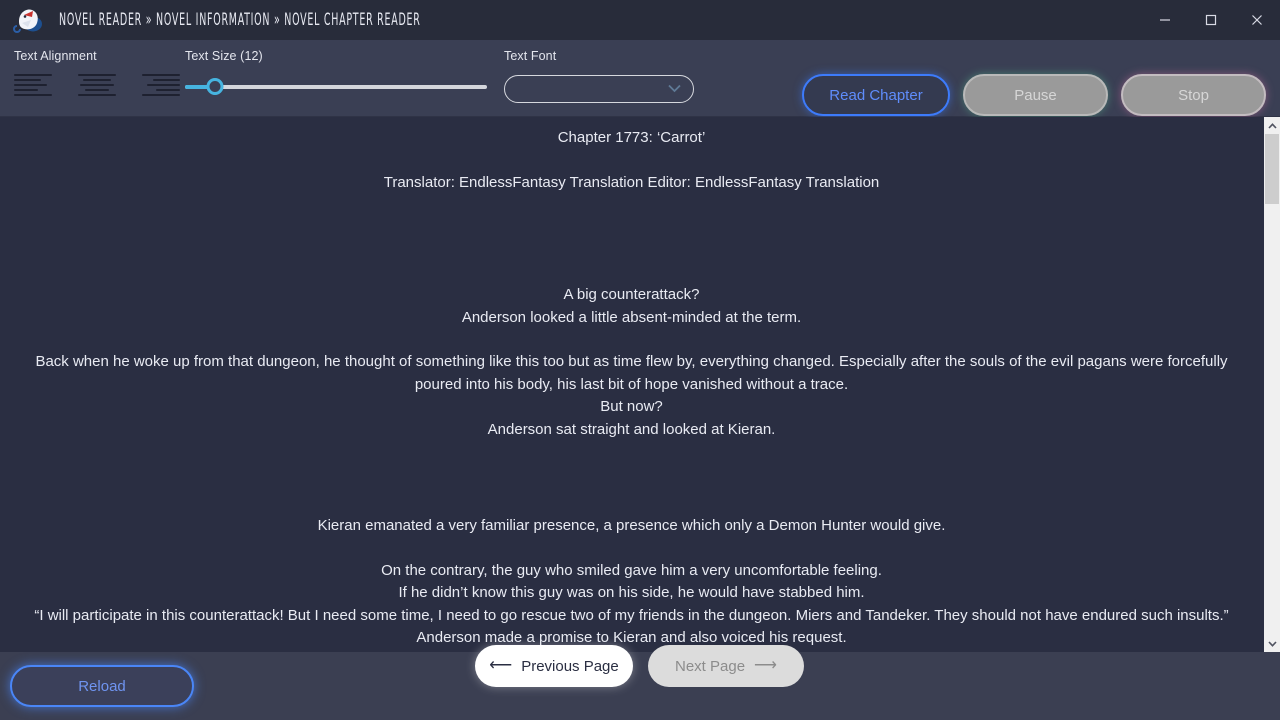 This screenshot has height=720, width=1280. I want to click on text-size-label: Text Size (12), so click(224, 56).